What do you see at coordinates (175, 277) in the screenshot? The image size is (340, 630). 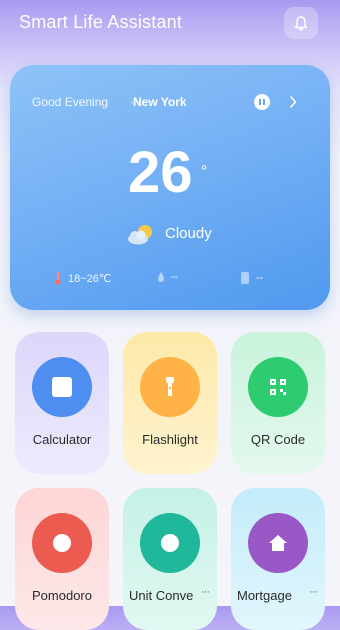 I see `humidity-text: --` at bounding box center [175, 277].